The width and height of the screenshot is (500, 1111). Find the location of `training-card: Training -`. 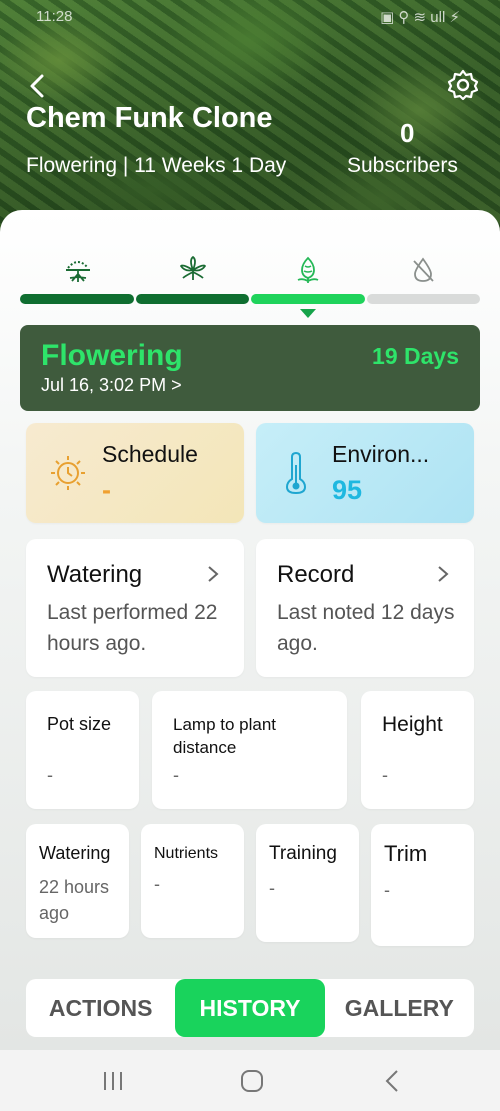

training-card: Training - is located at coordinates (307, 883).